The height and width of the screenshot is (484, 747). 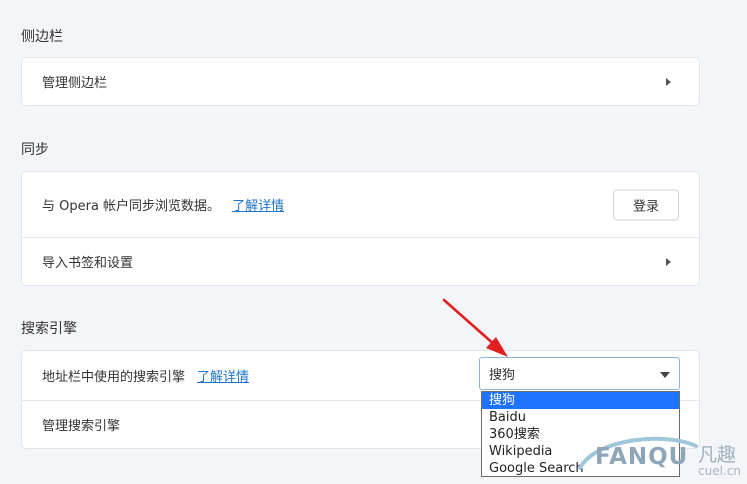 I want to click on watermark-logo: FANQU 凡趣 cuel.cn, so click(x=661, y=458).